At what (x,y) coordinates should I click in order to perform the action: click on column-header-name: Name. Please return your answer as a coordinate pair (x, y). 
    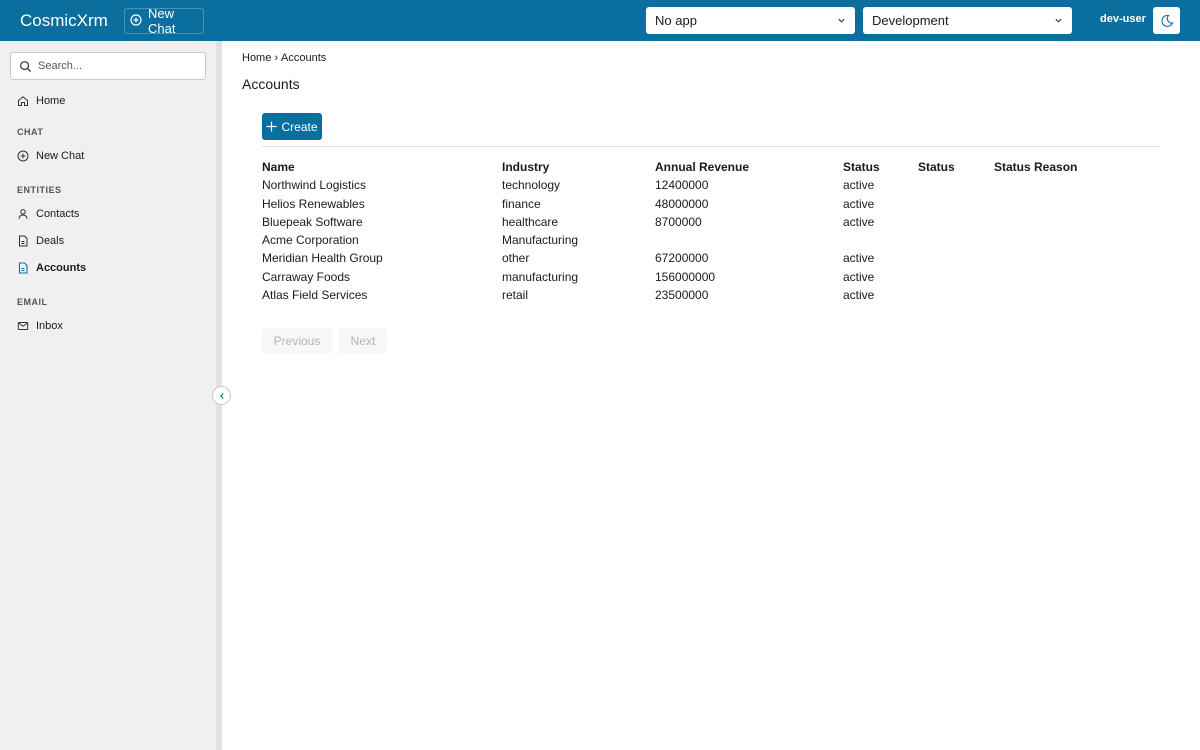
    Looking at the image, I should click on (278, 167).